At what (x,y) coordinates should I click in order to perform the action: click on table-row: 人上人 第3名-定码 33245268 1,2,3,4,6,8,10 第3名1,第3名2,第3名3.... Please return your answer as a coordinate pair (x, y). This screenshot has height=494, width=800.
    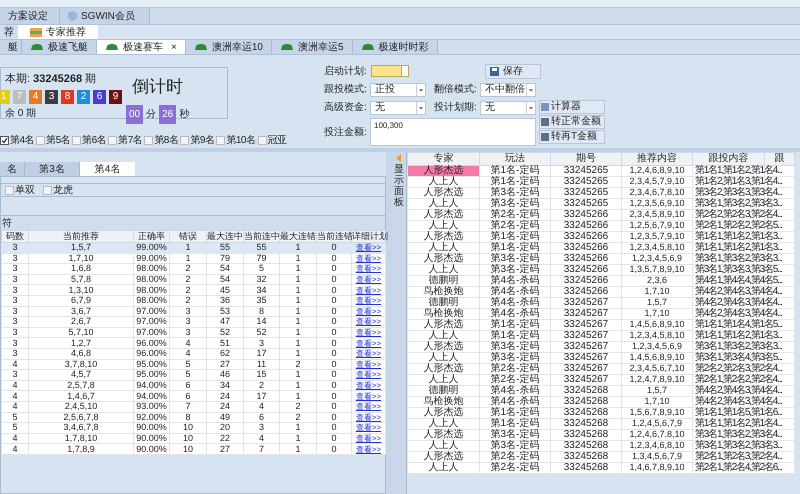
    Looking at the image, I should click on (601, 446).